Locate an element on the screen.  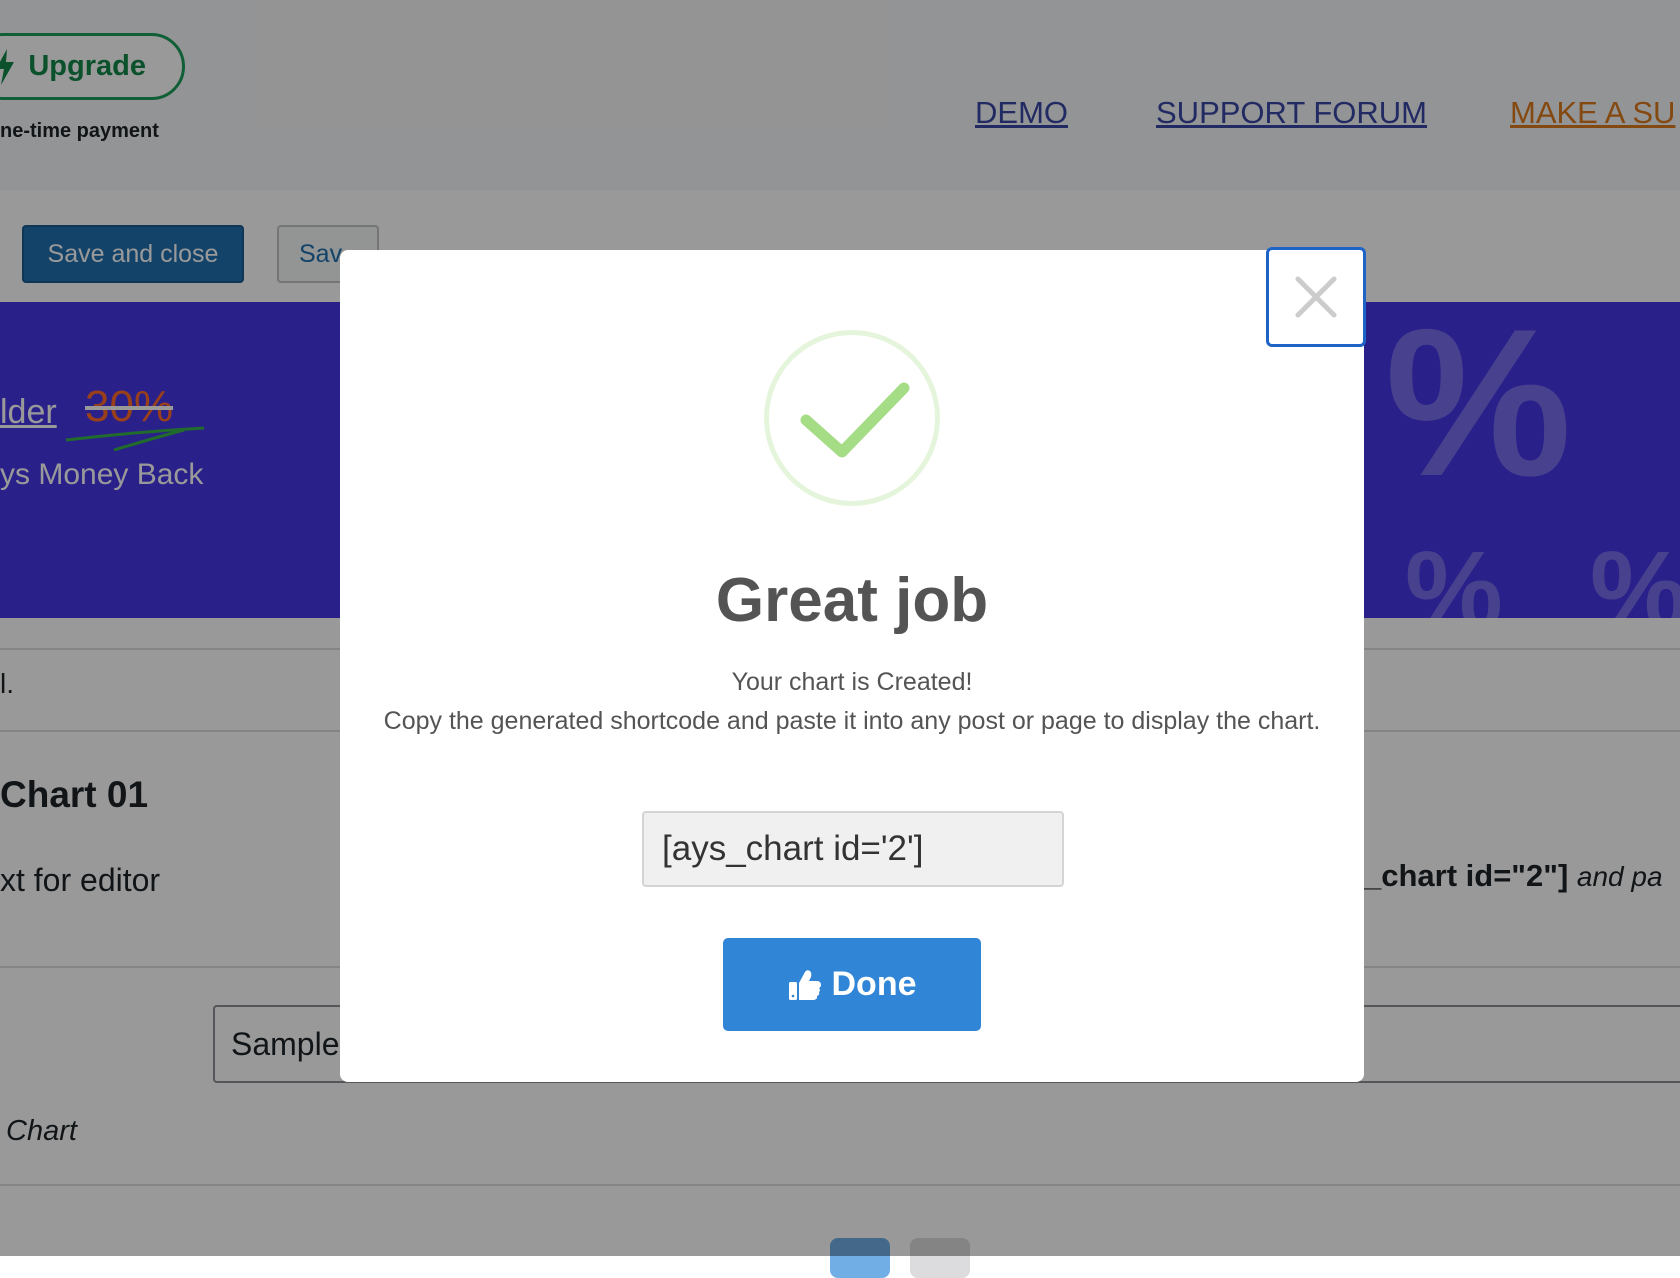
close-button is located at coordinates (1316, 297).